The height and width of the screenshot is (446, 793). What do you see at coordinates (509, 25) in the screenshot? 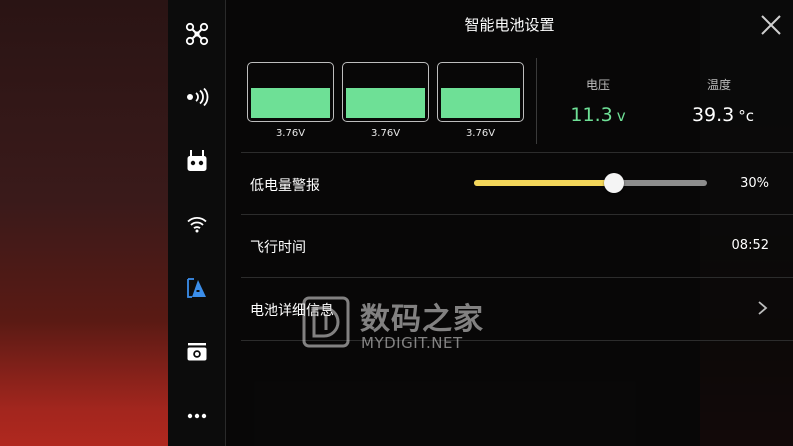
I see `page-title: 智能电池设置` at bounding box center [509, 25].